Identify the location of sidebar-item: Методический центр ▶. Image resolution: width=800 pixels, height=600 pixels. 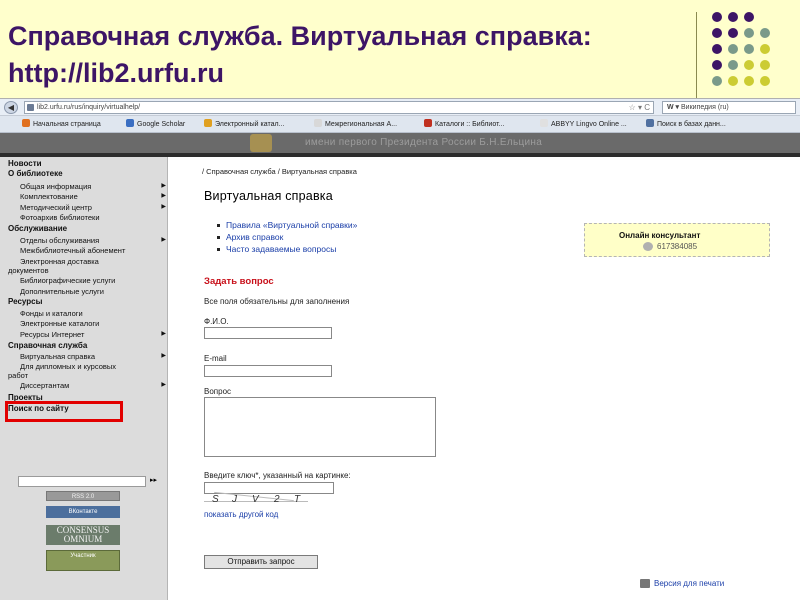
(84, 207).